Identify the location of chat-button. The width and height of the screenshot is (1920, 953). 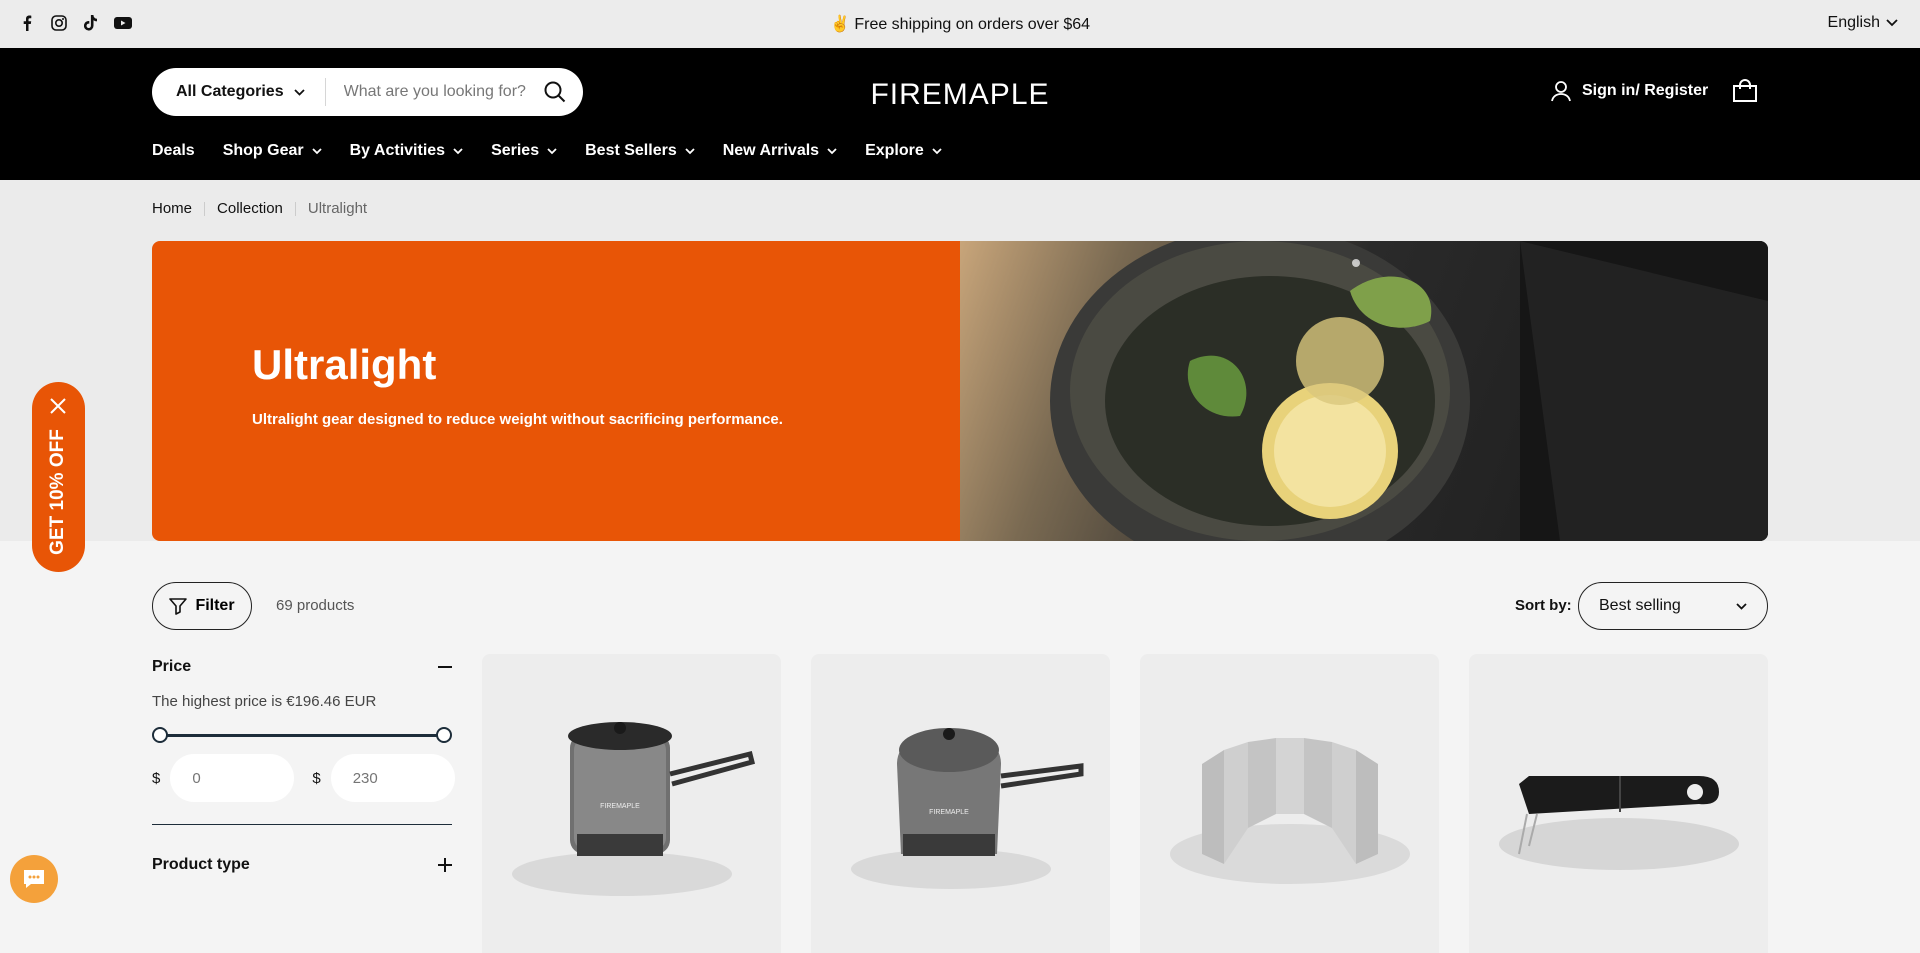
(34, 879).